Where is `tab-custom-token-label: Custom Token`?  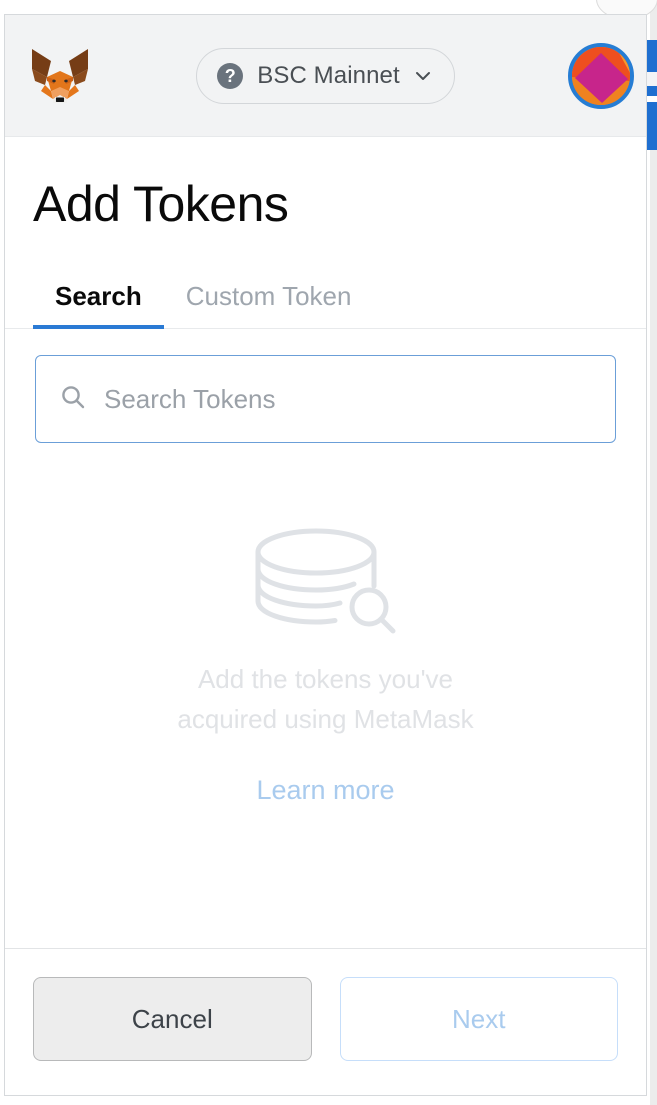 tab-custom-token-label: Custom Token is located at coordinates (268, 296).